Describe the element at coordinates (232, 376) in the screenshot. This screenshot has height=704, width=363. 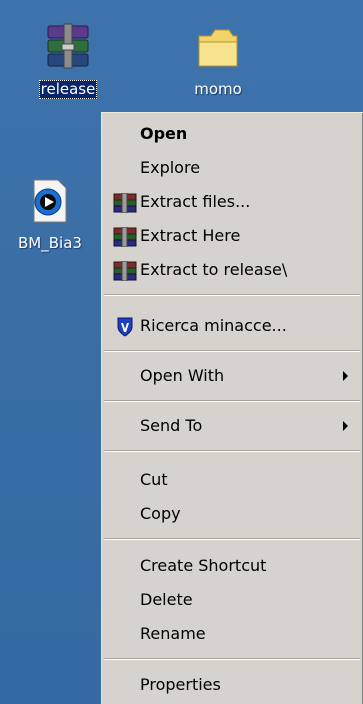
I see `menu-item-open-with: Open With` at that location.